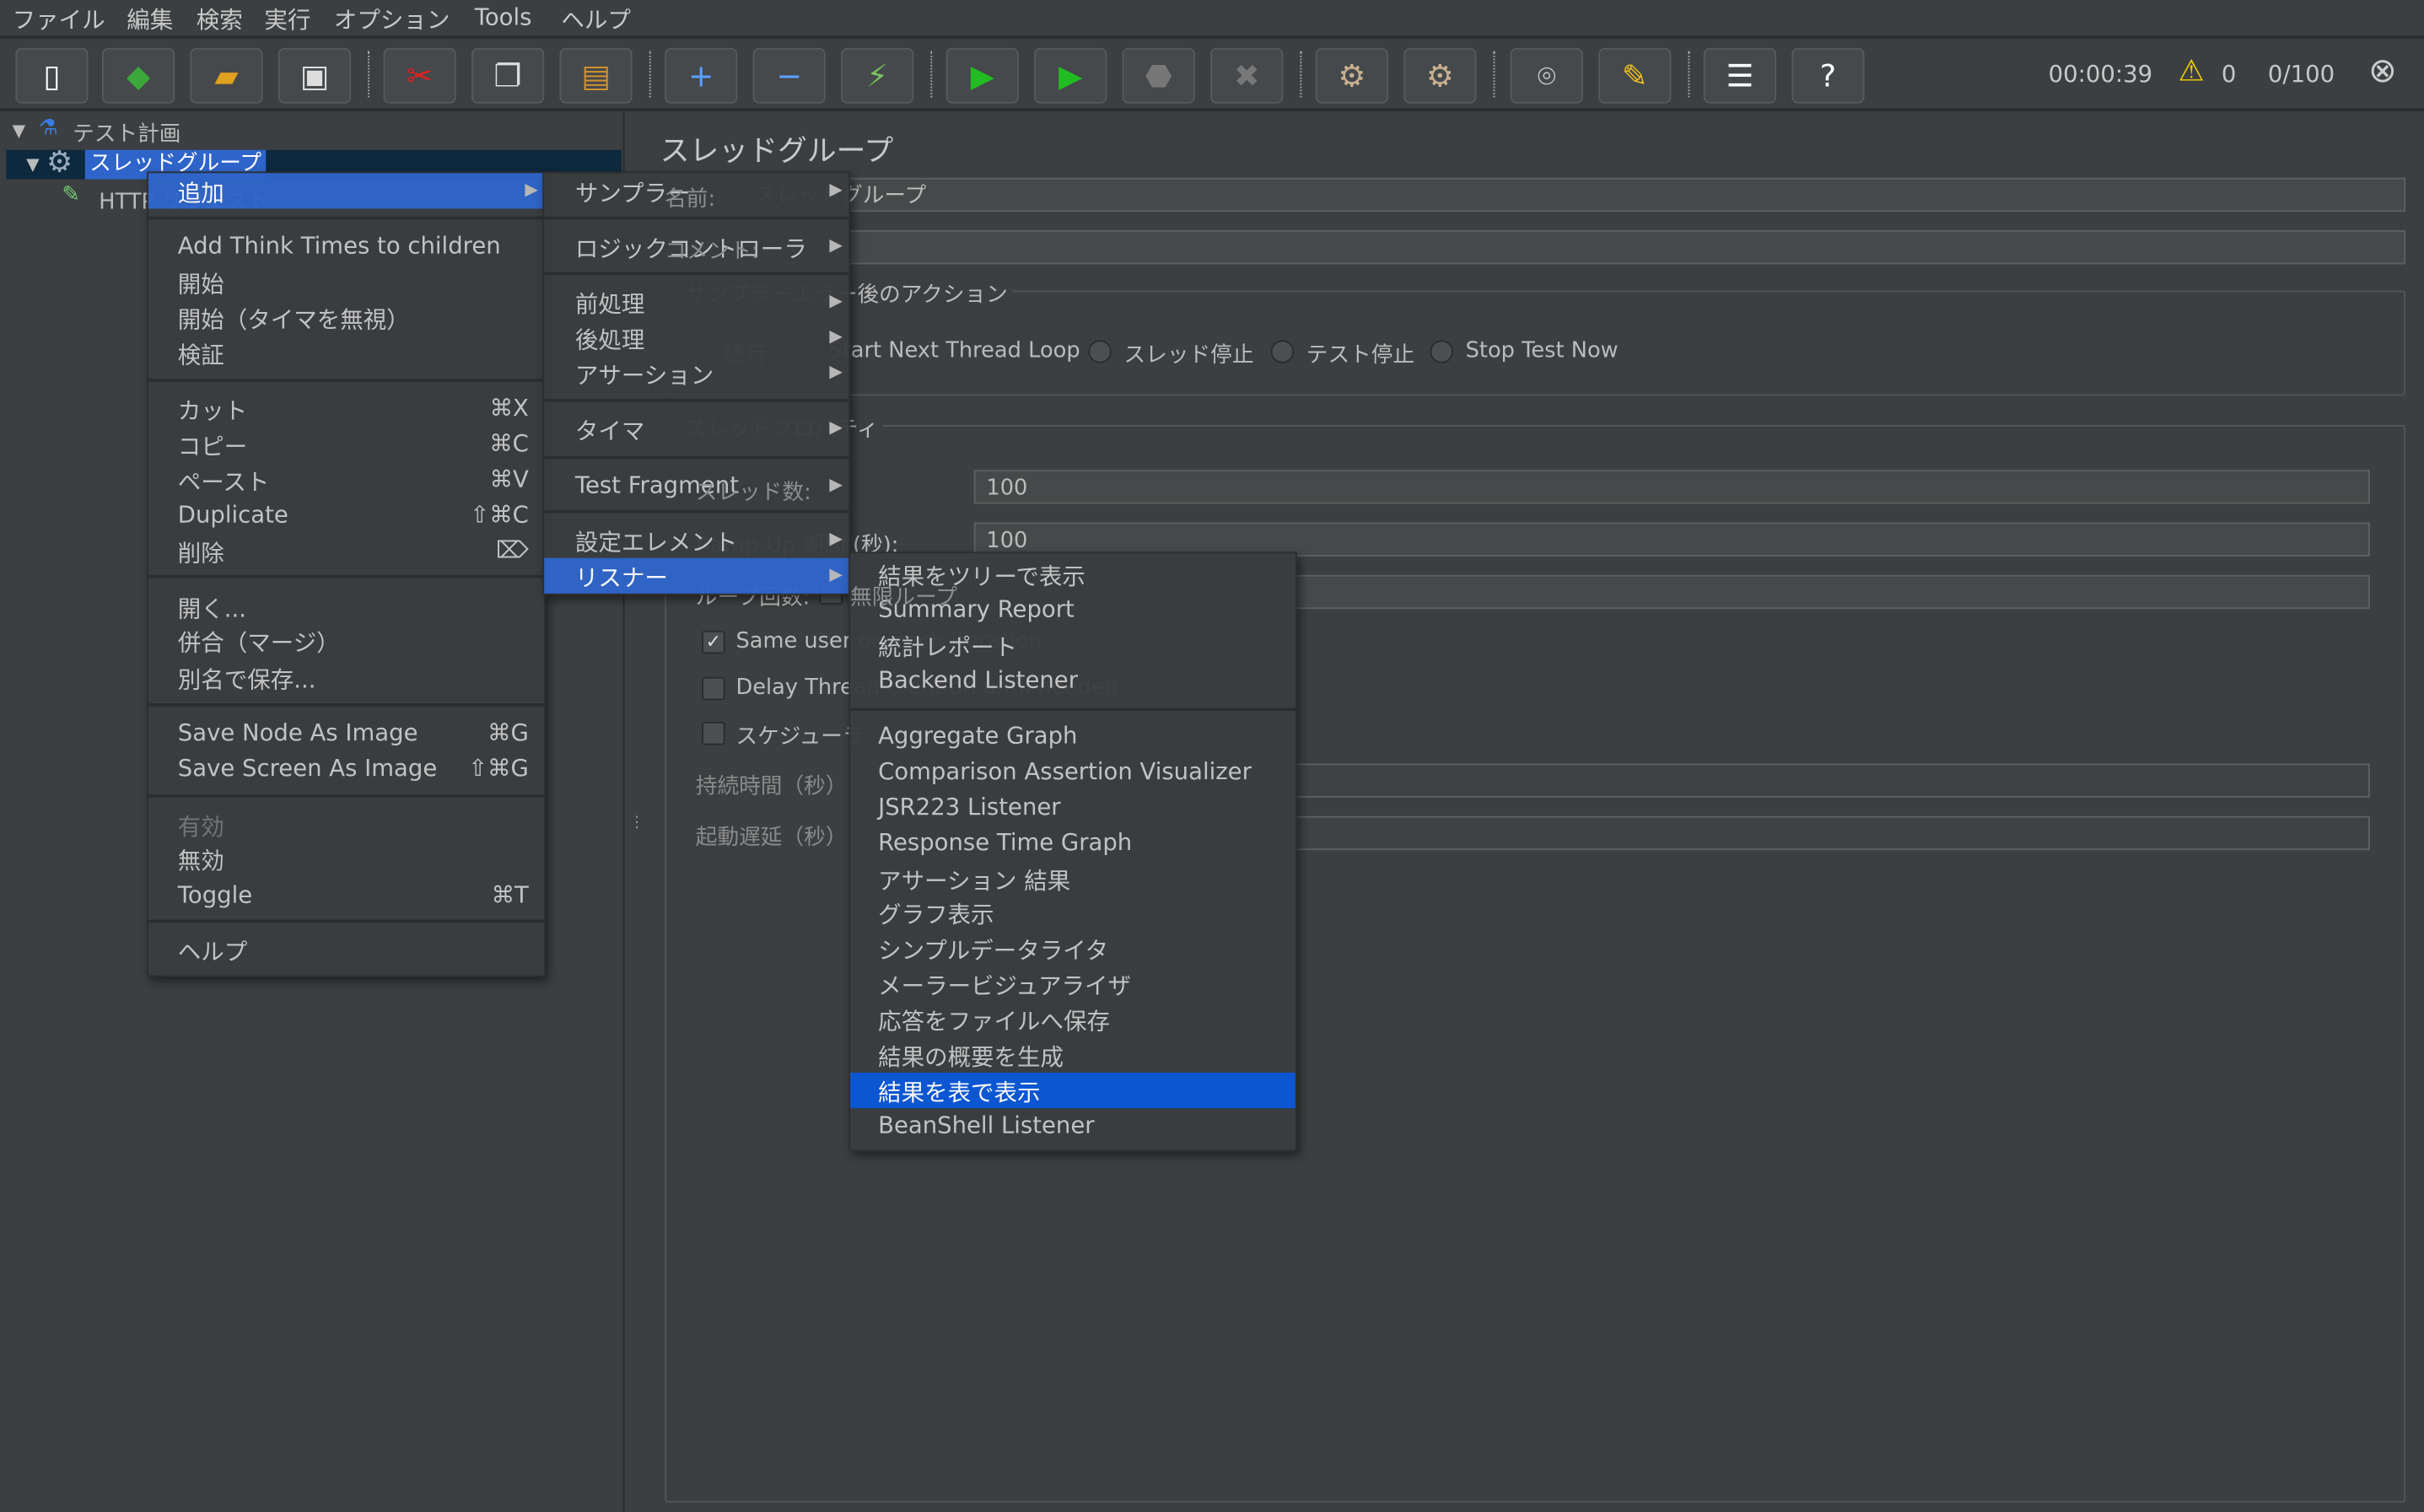 This screenshot has width=2424, height=1512. I want to click on shortcut-label: ⌘T, so click(510, 895).